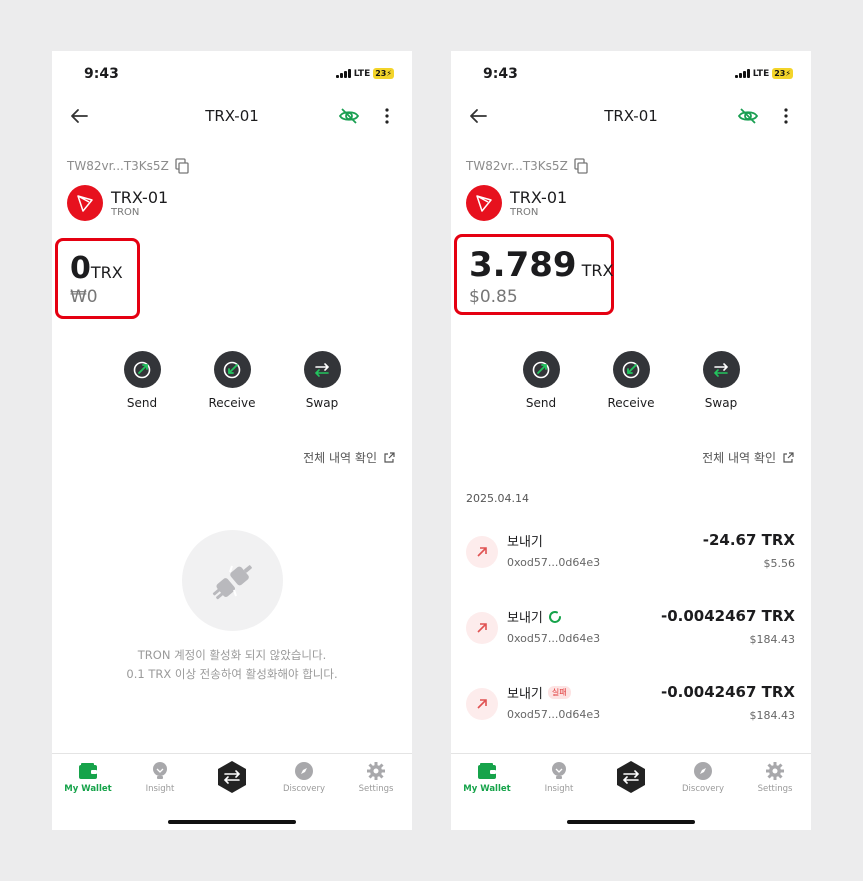  I want to click on transaction-row: 보내기 0xod57...0d64e3 -24.67 TRX $5.56, so click(630, 553).